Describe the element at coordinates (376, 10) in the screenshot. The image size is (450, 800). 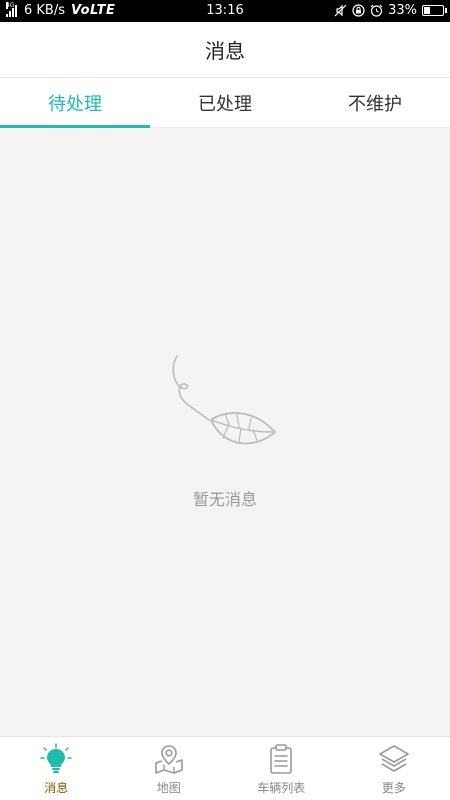
I see `alarm-icon` at that location.